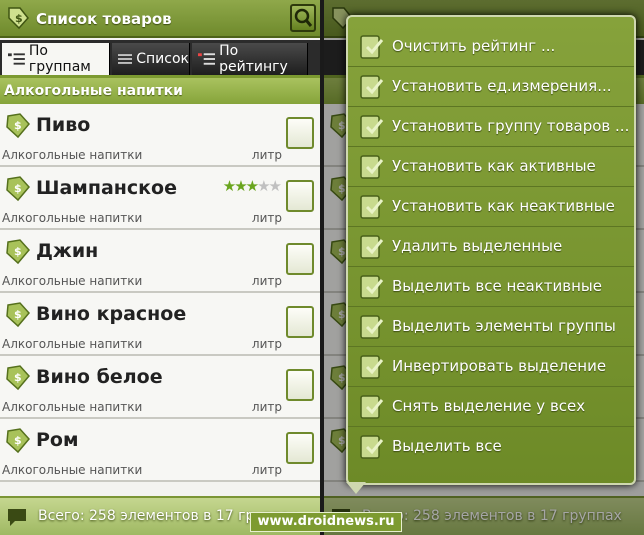 The image size is (644, 535). I want to click on search-icon, so click(303, 17).